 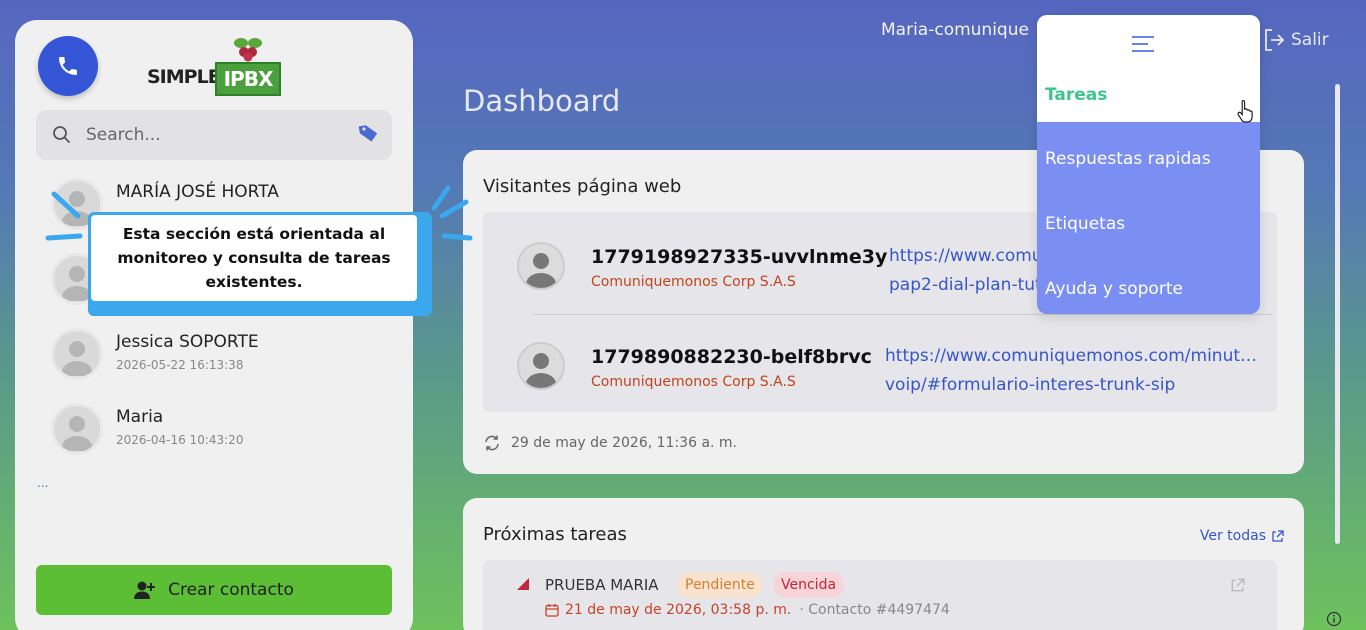 I want to click on create-contact-label: Crear contacto, so click(x=231, y=590).